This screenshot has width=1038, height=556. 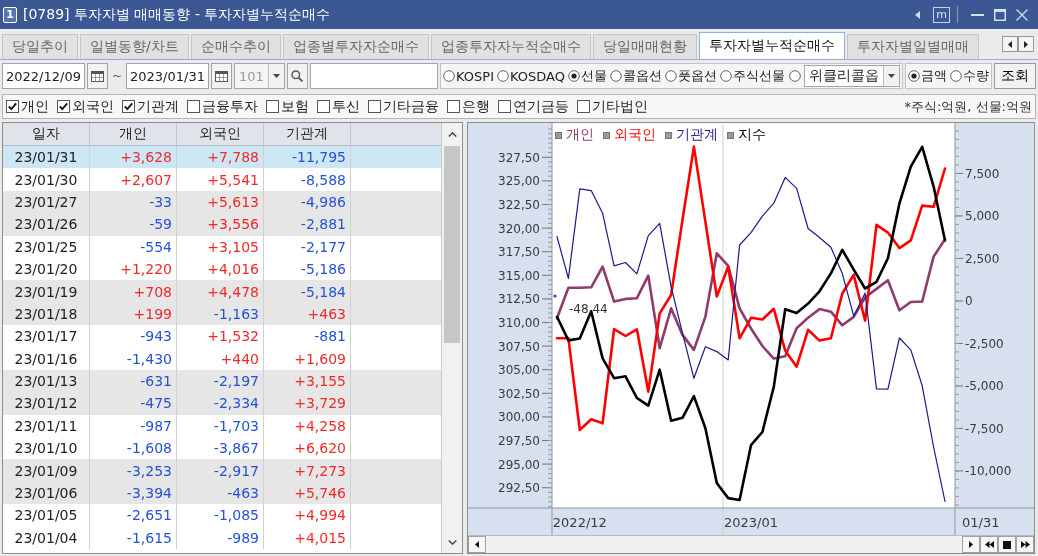 I want to click on minimize-icon, so click(x=977, y=14).